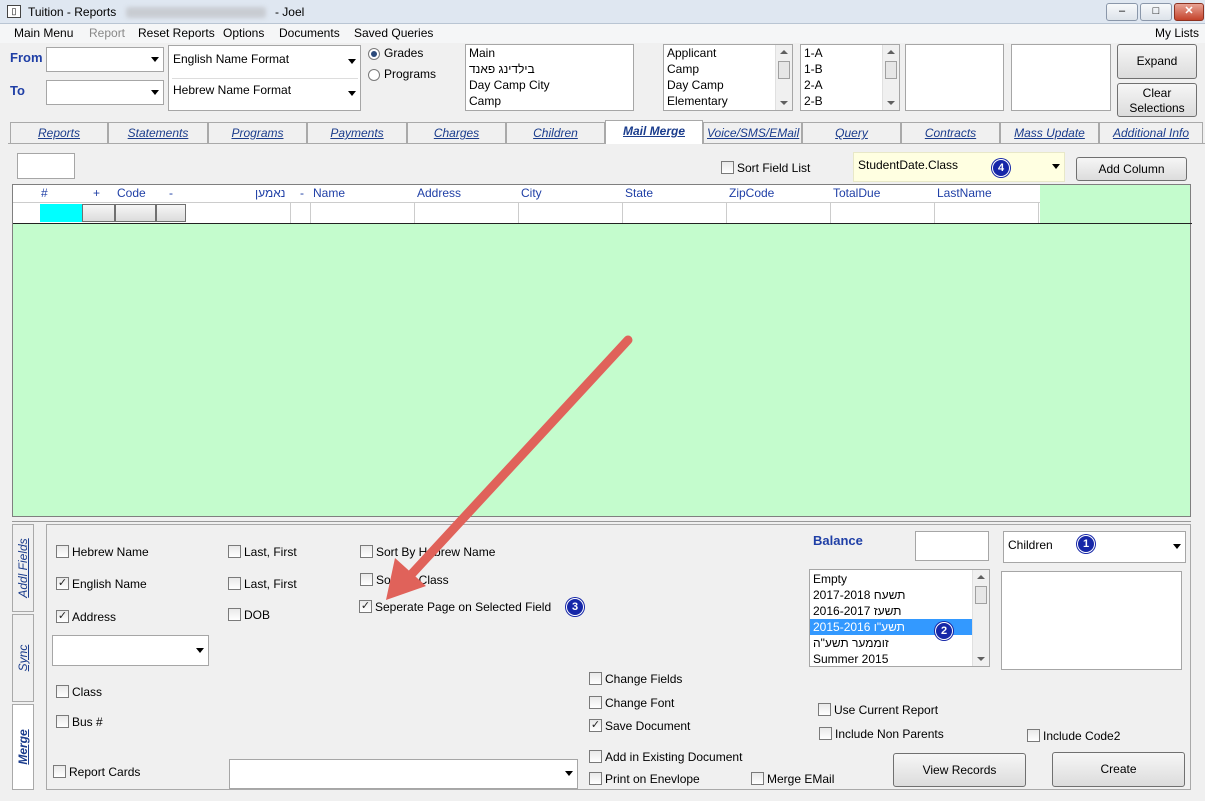  Describe the element at coordinates (1094, 547) in the screenshot. I see `children-combo: Children` at that location.